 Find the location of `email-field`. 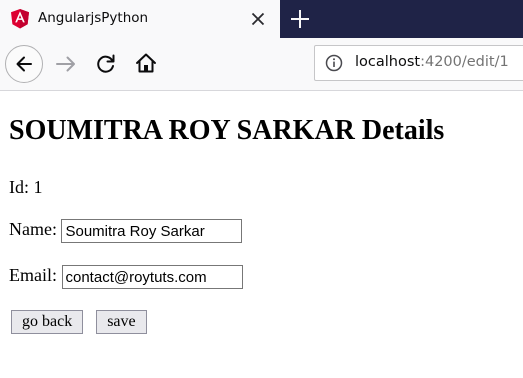

email-field is located at coordinates (152, 277).